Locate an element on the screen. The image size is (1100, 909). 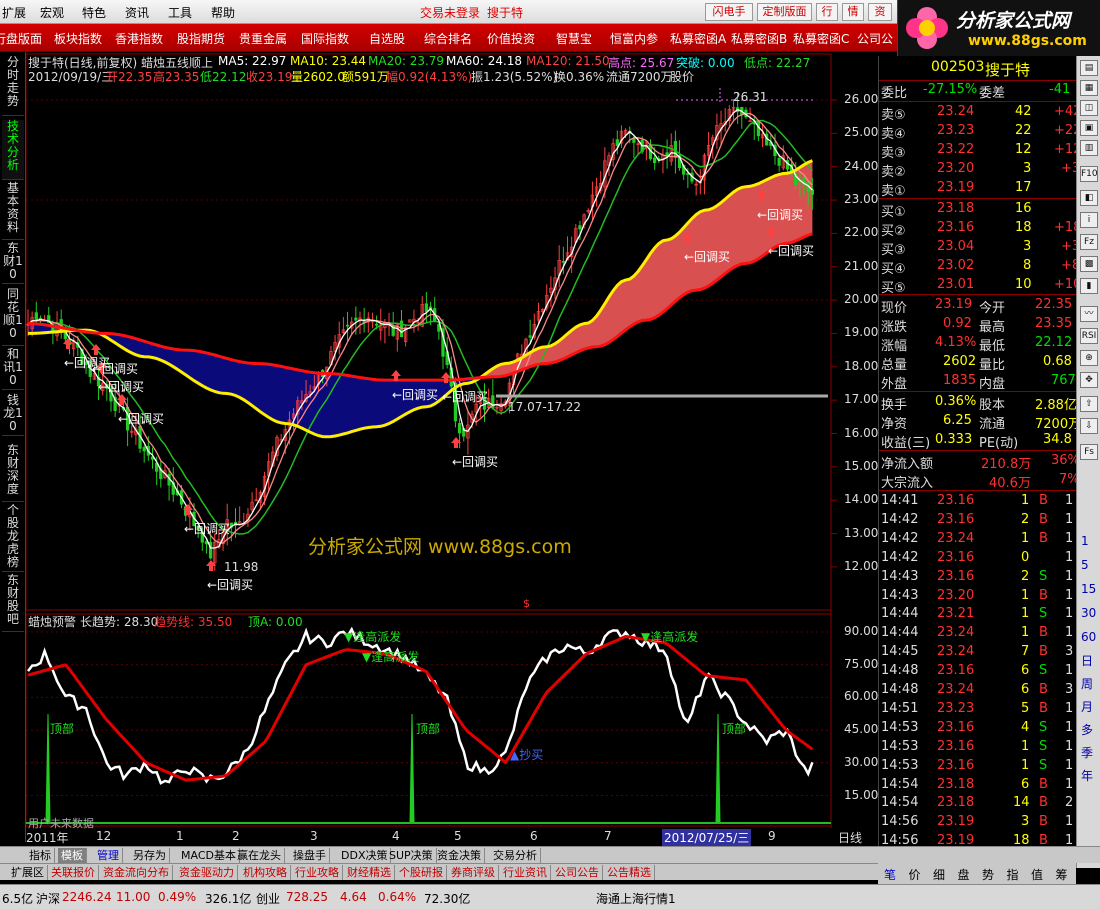
tick-row: 14:56 23.19 3 B 1 is located at coordinates (978, 822).